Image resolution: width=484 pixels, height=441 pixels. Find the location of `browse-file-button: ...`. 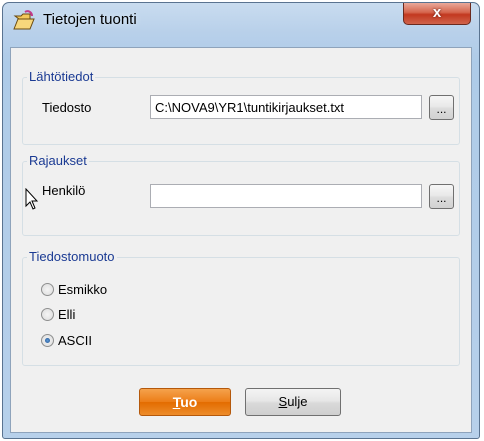

browse-file-button: ... is located at coordinates (441, 107).